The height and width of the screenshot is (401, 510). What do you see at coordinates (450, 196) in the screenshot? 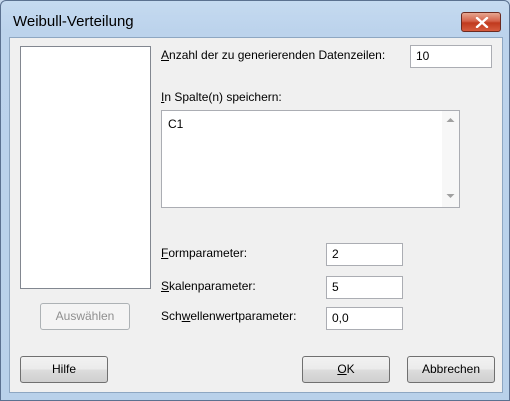
I see `arrow-down-icon` at bounding box center [450, 196].